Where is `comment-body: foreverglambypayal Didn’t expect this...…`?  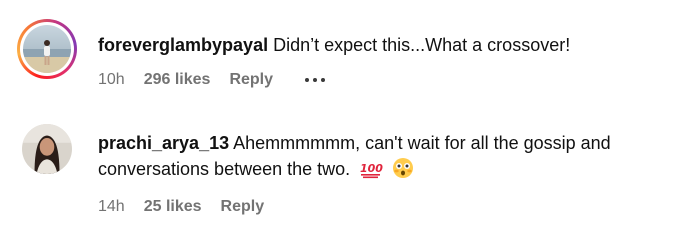
comment-body: foreverglambypayal Didn’t expect this...… is located at coordinates (386, 45).